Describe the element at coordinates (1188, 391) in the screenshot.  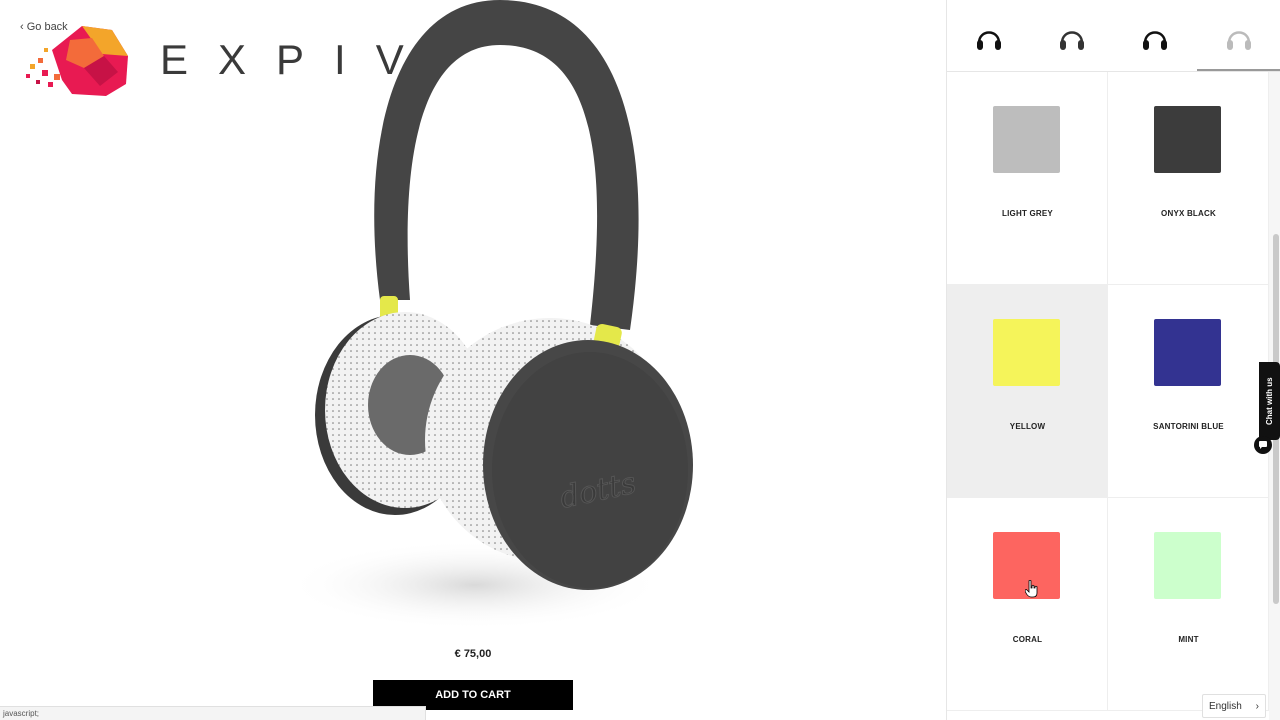
I see `color-option-santorini-blue: SANTORINI BLUE` at that location.